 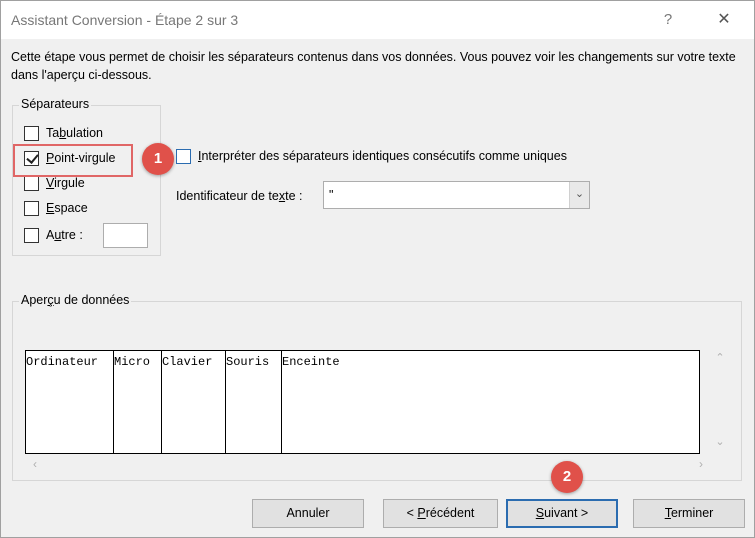 What do you see at coordinates (562, 513) in the screenshot?
I see `next-button: Suivant >` at bounding box center [562, 513].